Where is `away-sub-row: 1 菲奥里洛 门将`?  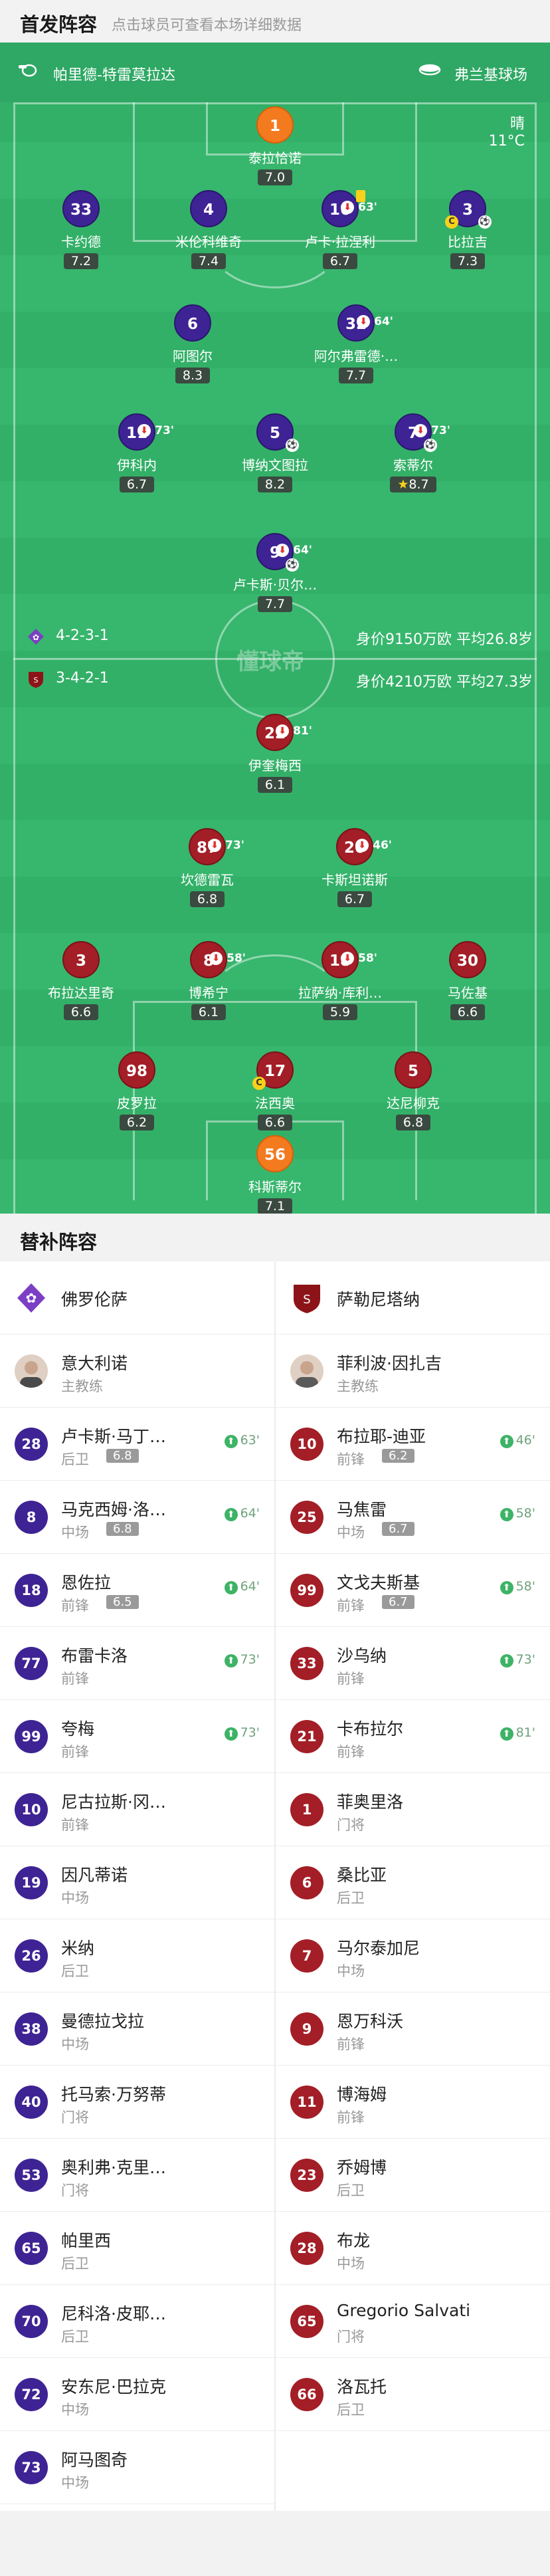
away-sub-row: 1 菲奥里洛 门将 is located at coordinates (413, 1809).